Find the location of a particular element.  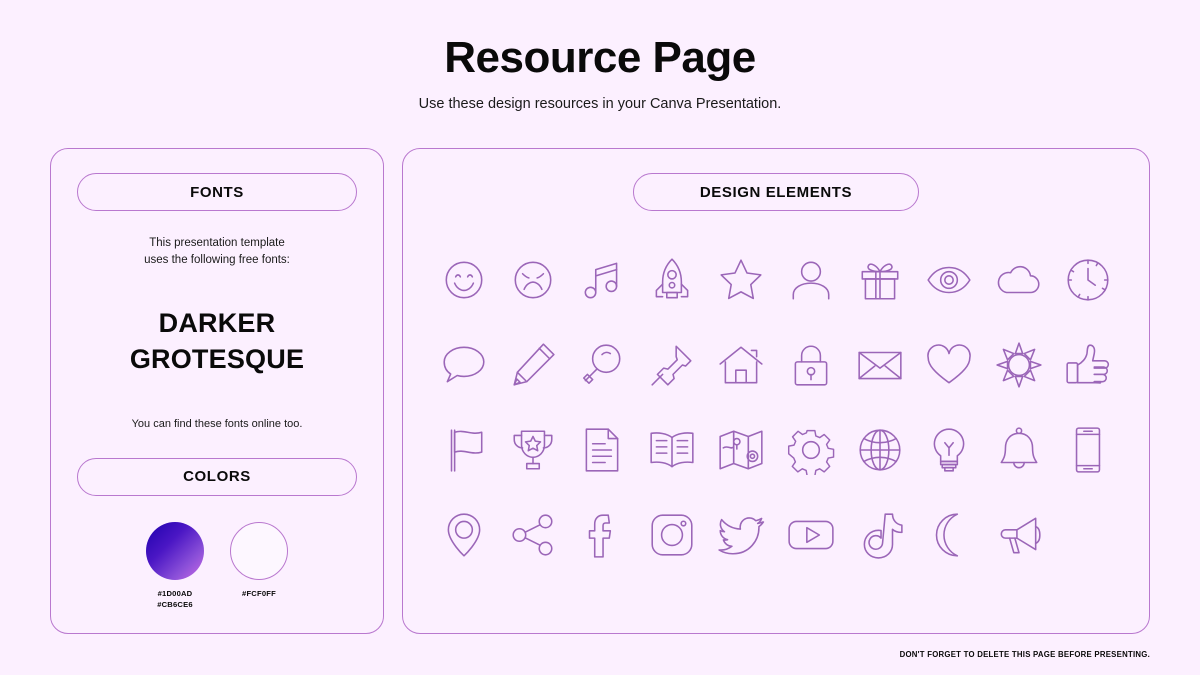

envelope-icon is located at coordinates (880, 365).